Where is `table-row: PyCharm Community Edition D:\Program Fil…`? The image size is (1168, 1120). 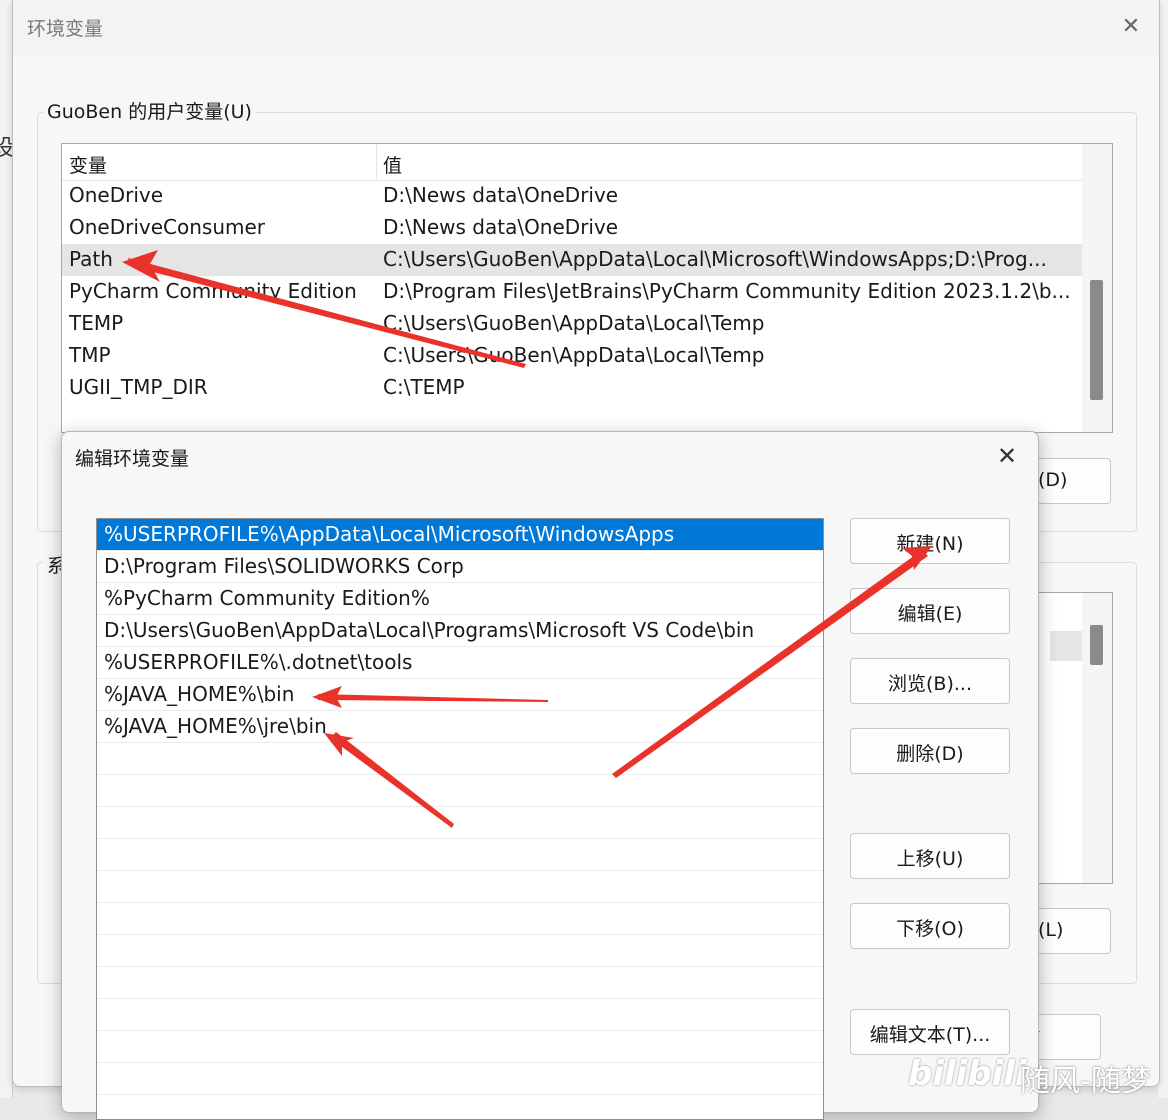 table-row: PyCharm Community Edition D:\Program Fil… is located at coordinates (572, 292).